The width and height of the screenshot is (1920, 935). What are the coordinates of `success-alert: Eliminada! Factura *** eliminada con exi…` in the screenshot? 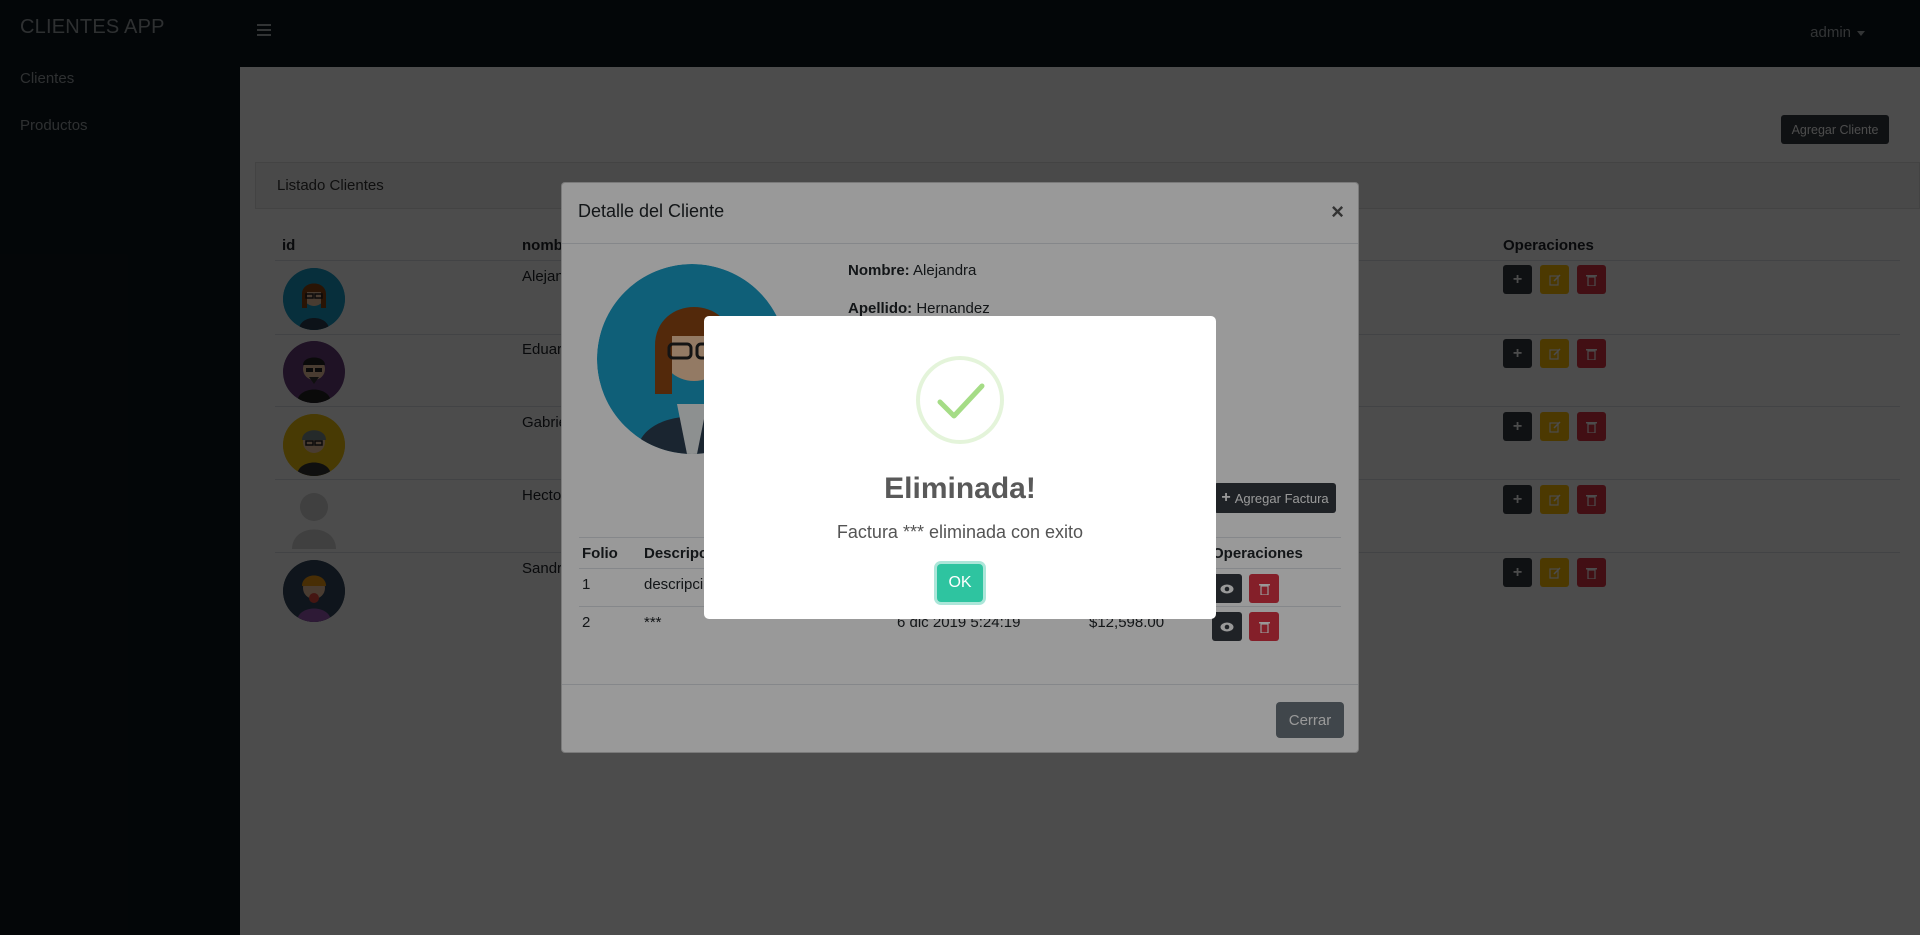 It's located at (960, 467).